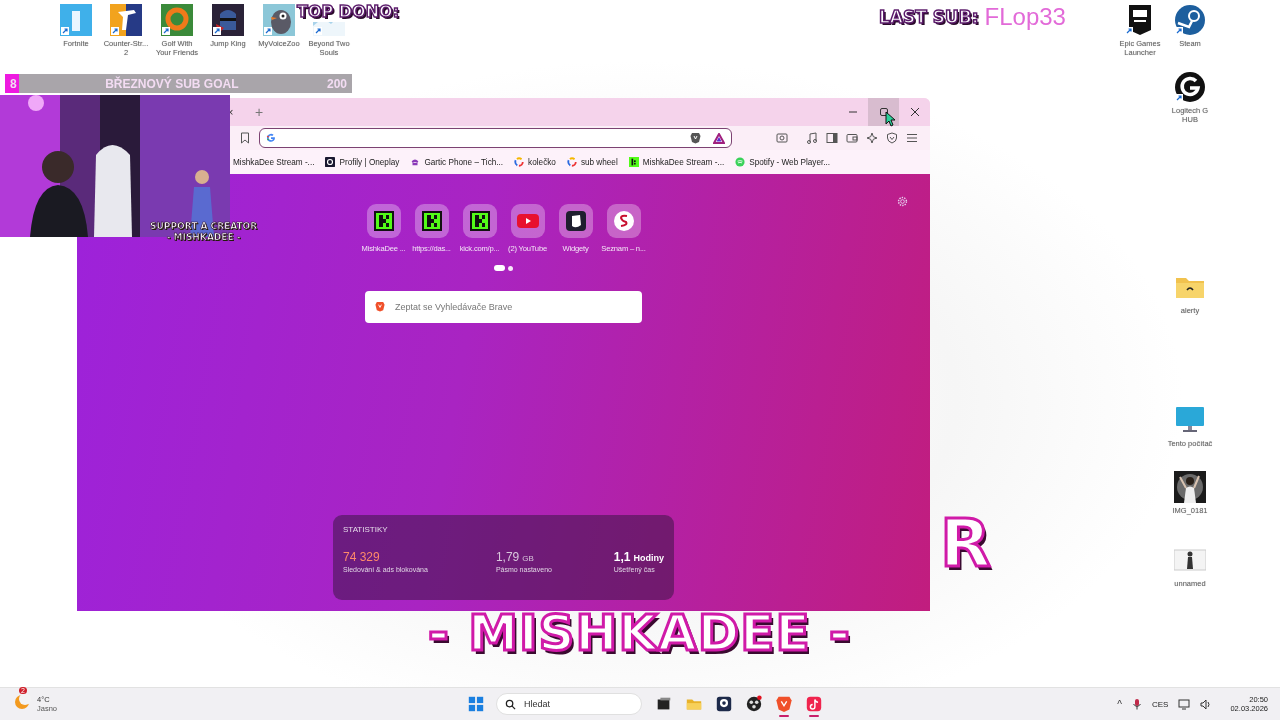 Image resolution: width=1280 pixels, height=720 pixels. I want to click on settings-icon, so click(902, 201).